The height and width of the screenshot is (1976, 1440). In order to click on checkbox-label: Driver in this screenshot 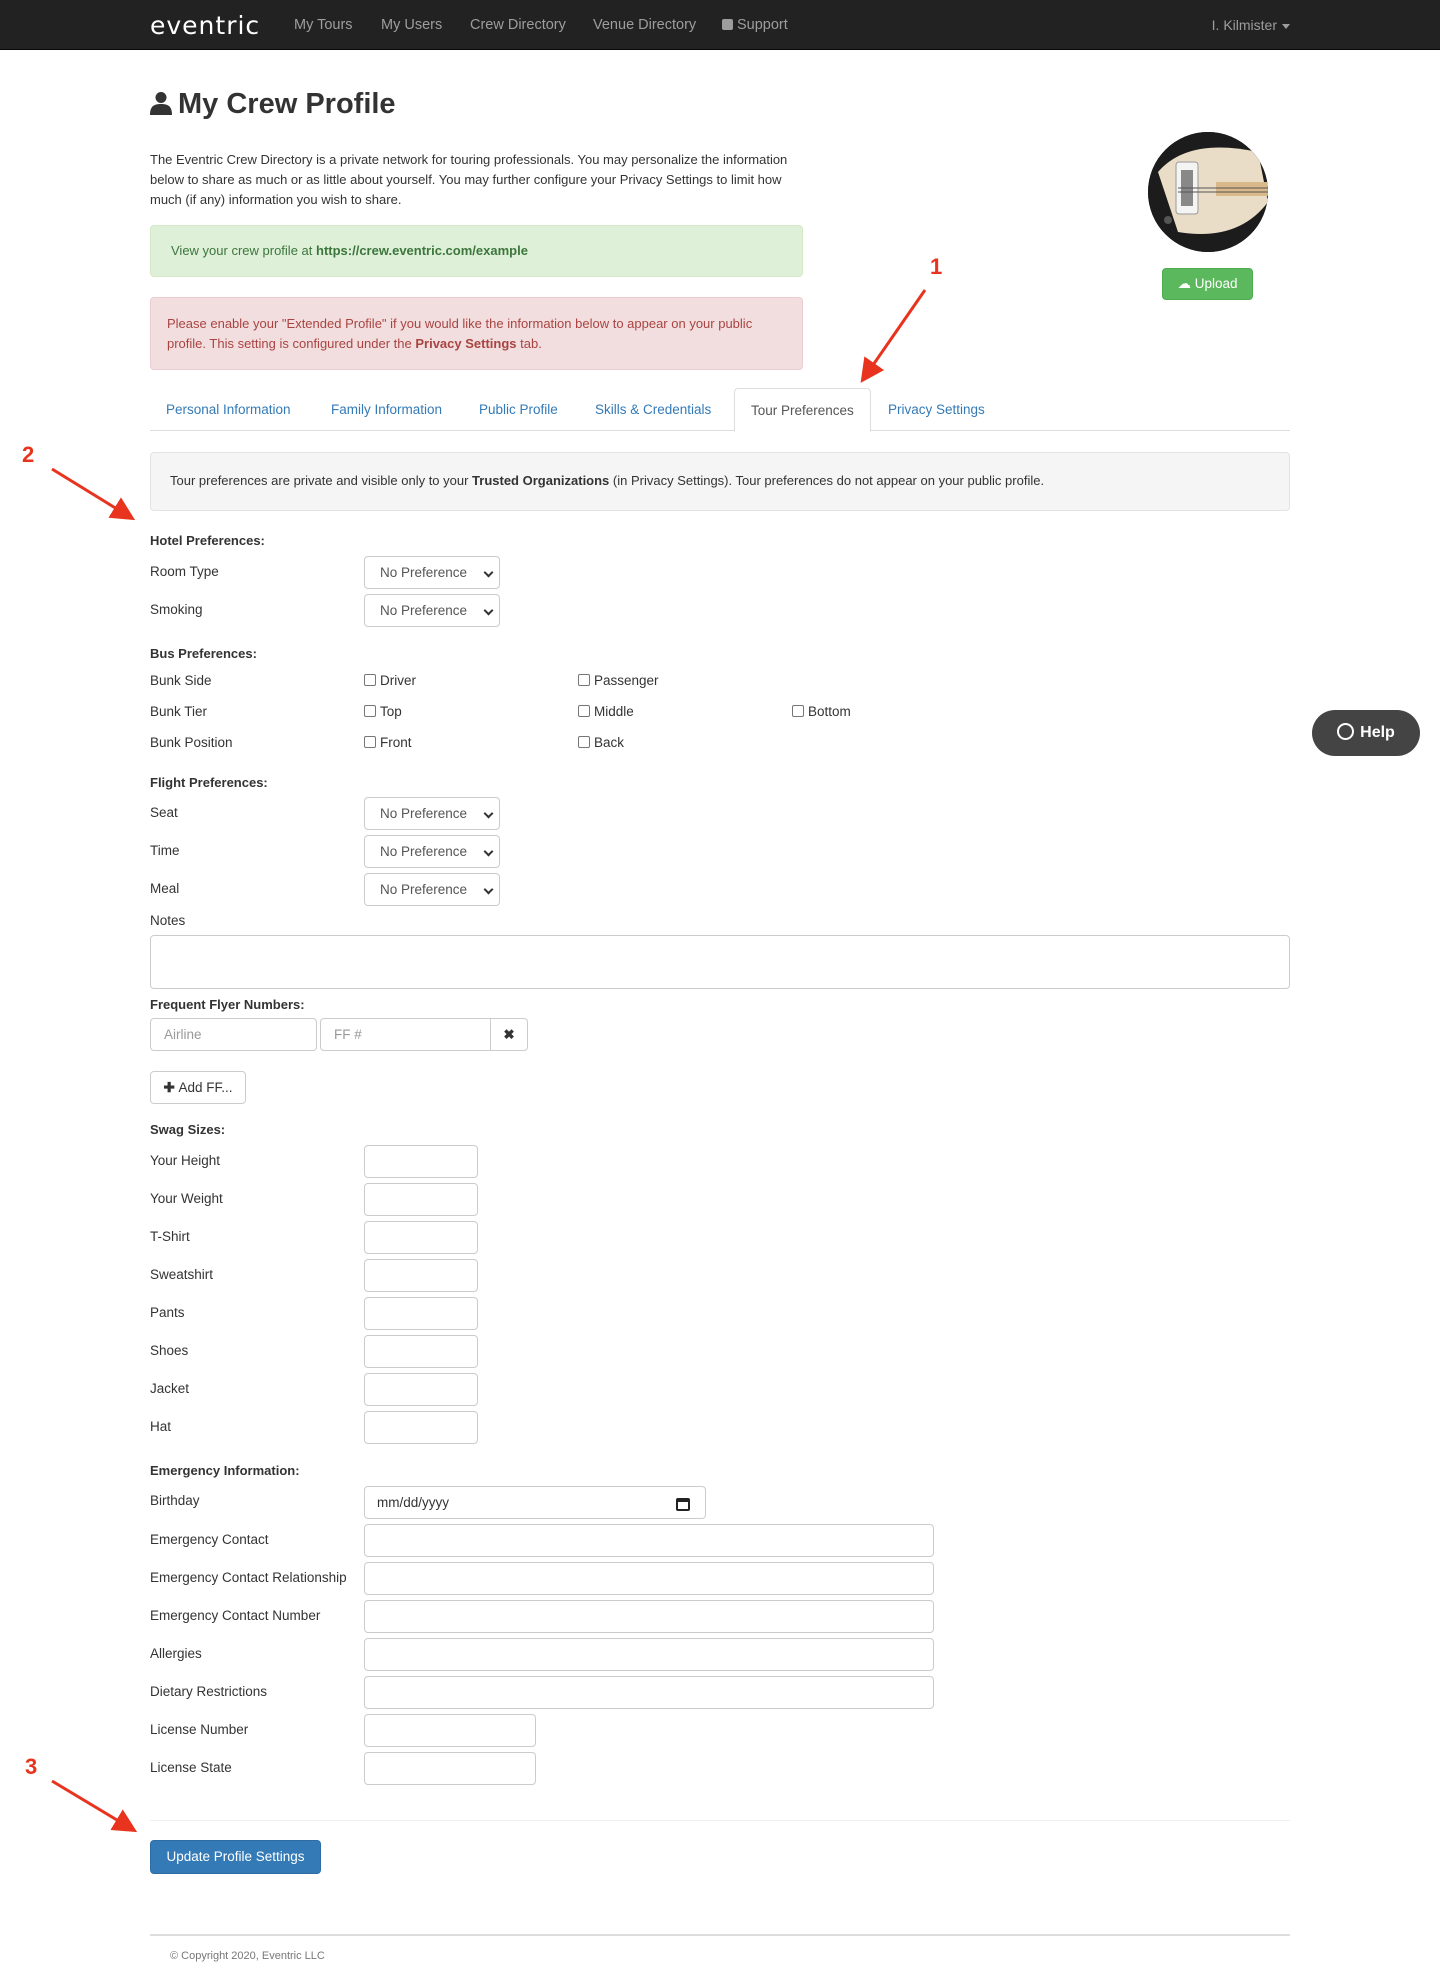, I will do `click(398, 680)`.